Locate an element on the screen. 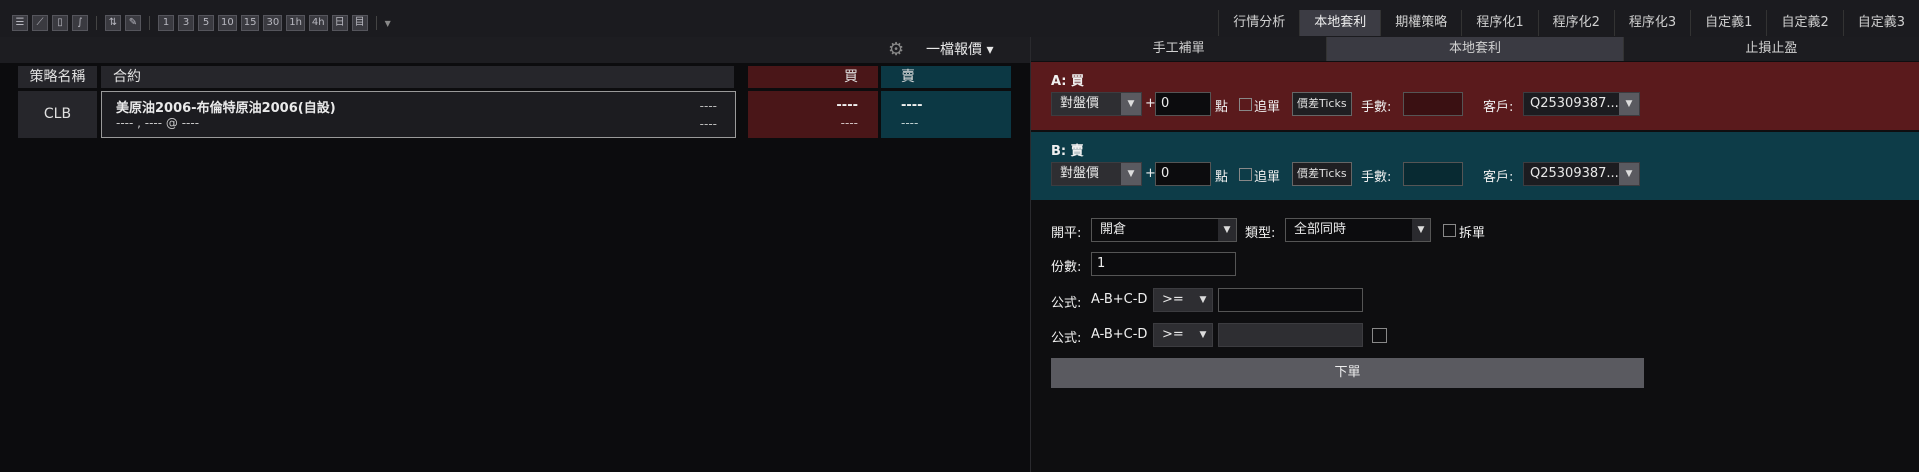 The image size is (1919, 472). tab-local-arbitrage-order: 本地套利 is located at coordinates (1475, 49).